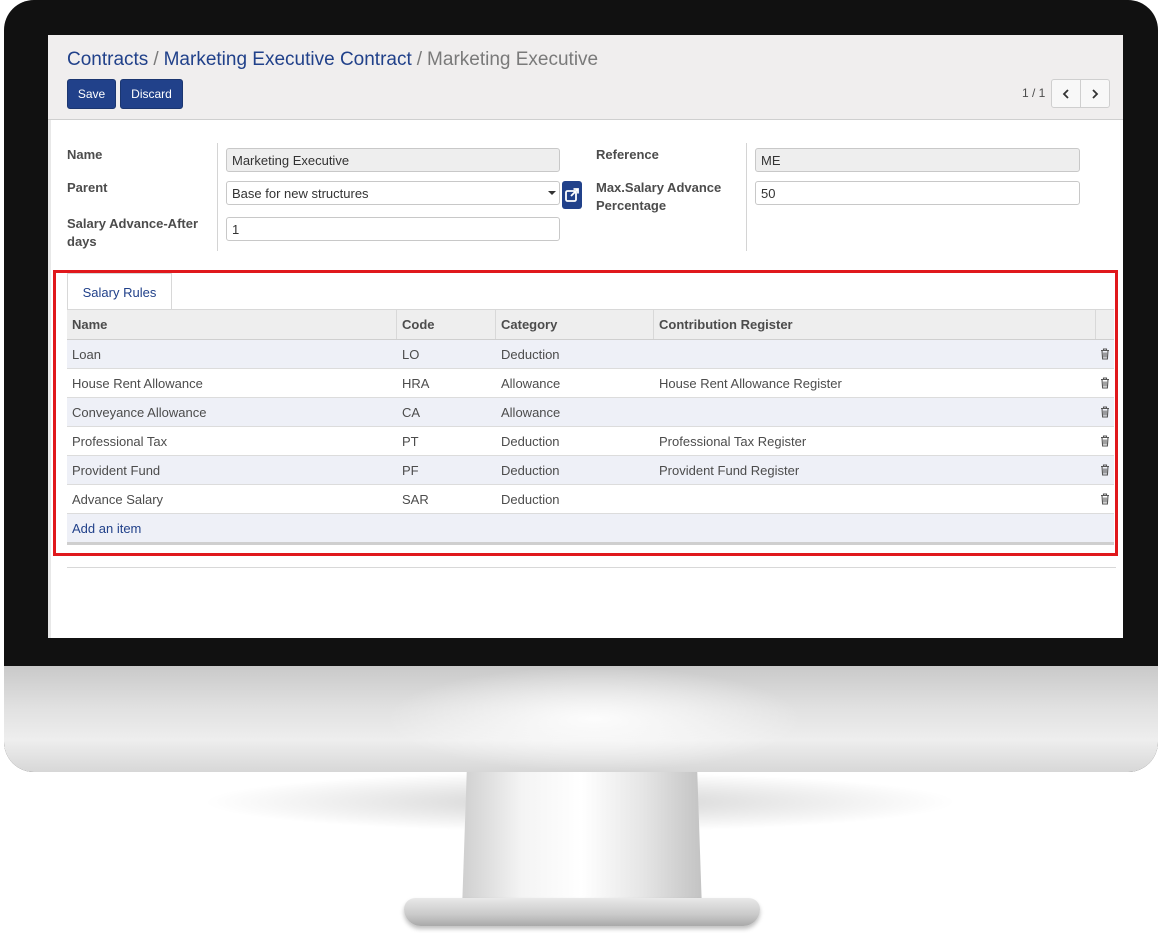 The height and width of the screenshot is (933, 1160). What do you see at coordinates (582, 912) in the screenshot?
I see `monitor-stand-base` at bounding box center [582, 912].